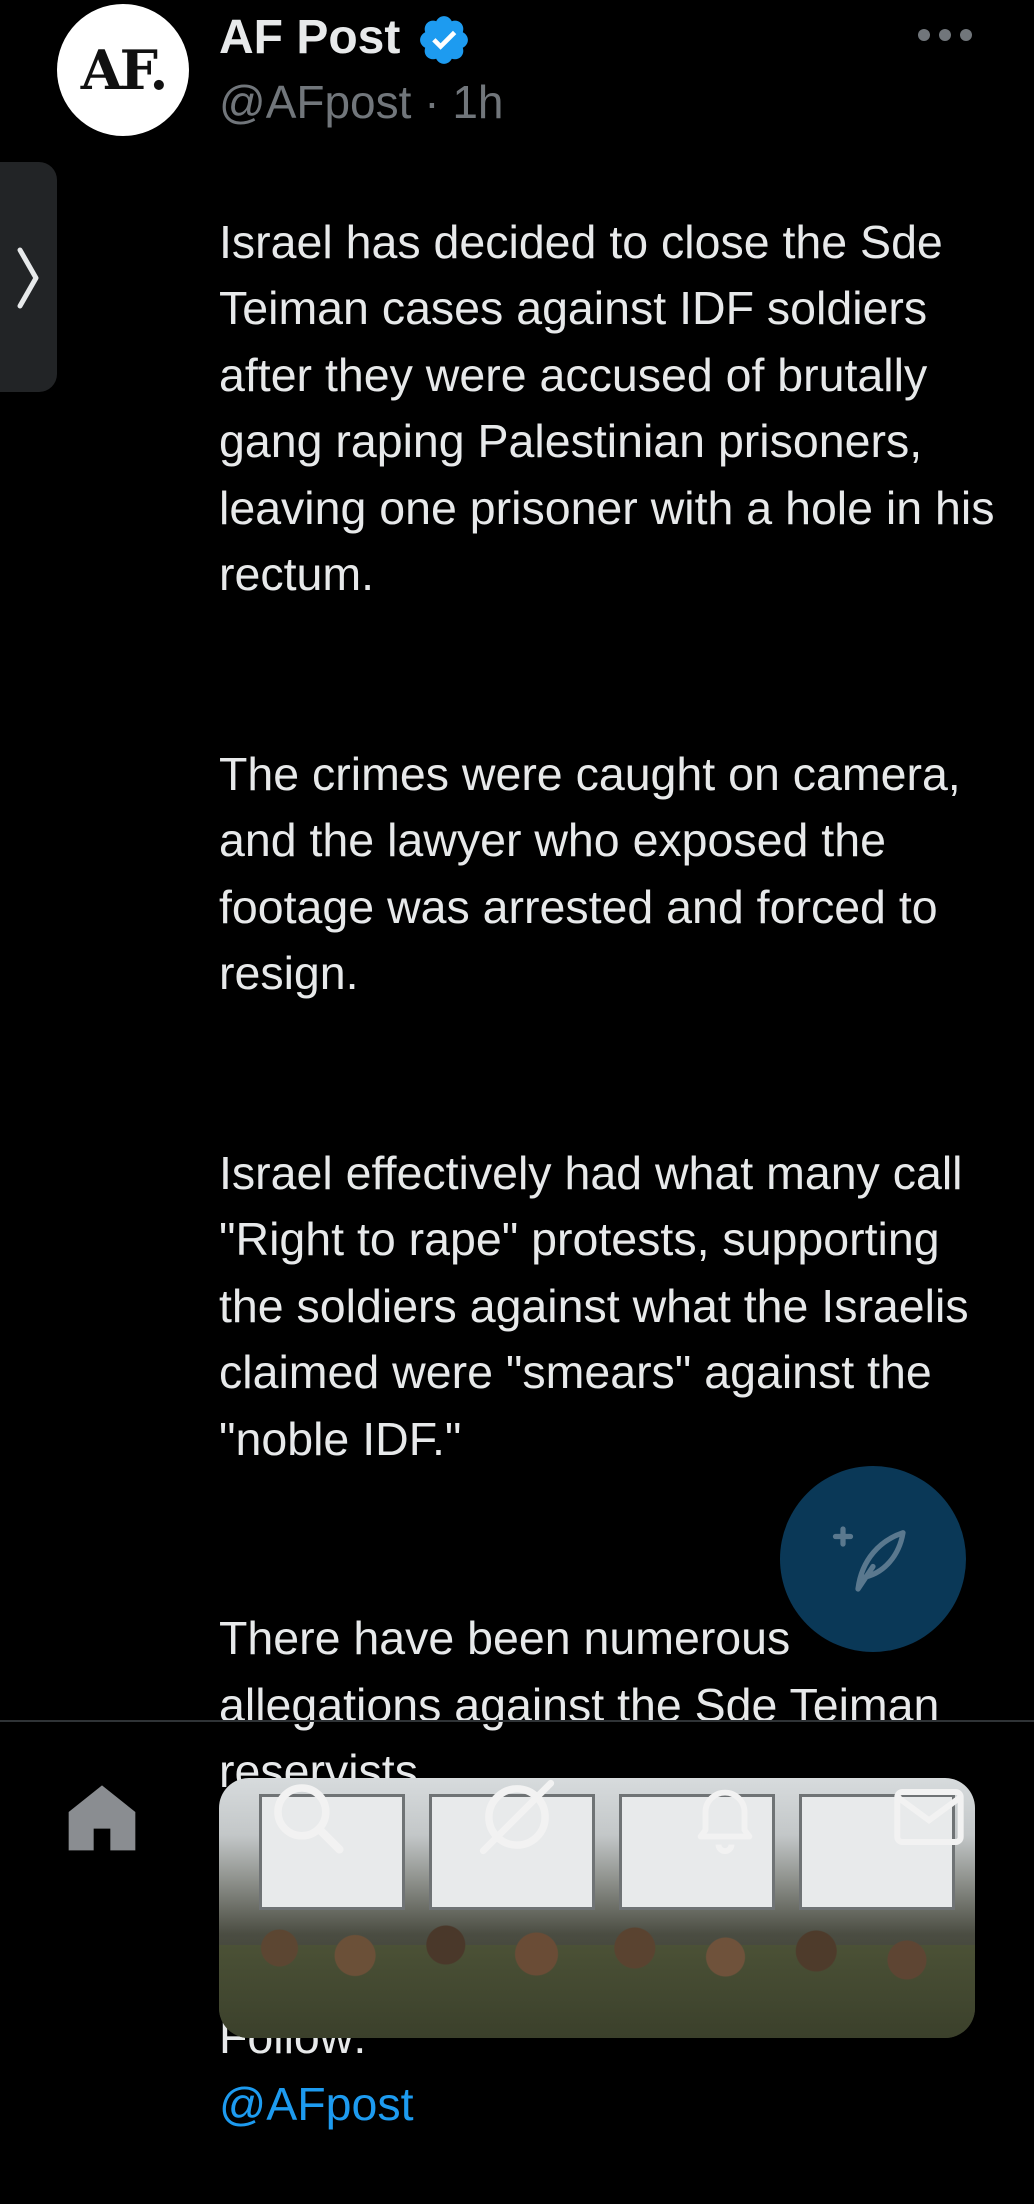 Image resolution: width=1034 pixels, height=2204 pixels. I want to click on more-options-icon, so click(945, 35).